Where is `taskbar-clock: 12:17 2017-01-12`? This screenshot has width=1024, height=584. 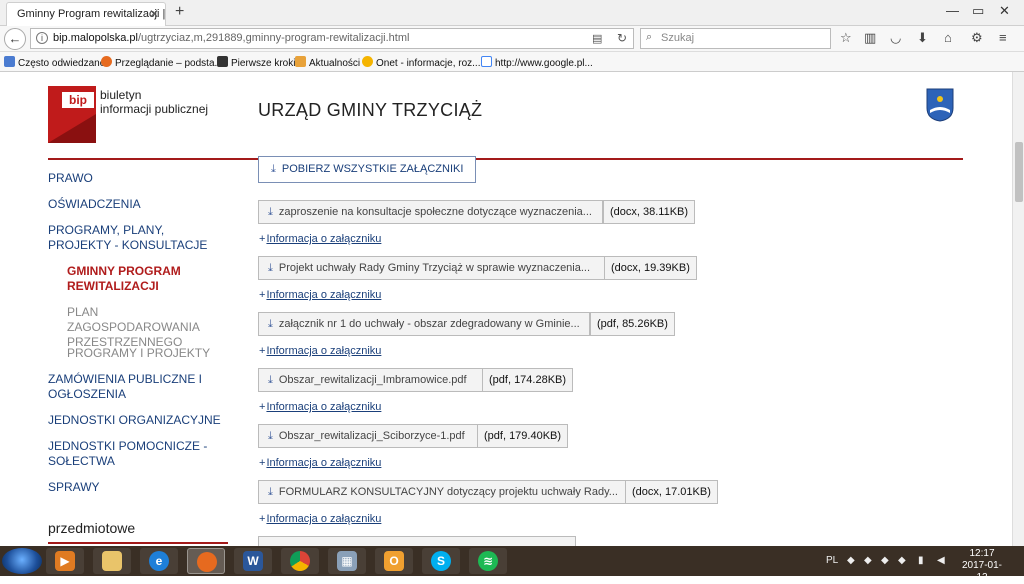 taskbar-clock: 12:17 2017-01-12 is located at coordinates (982, 566).